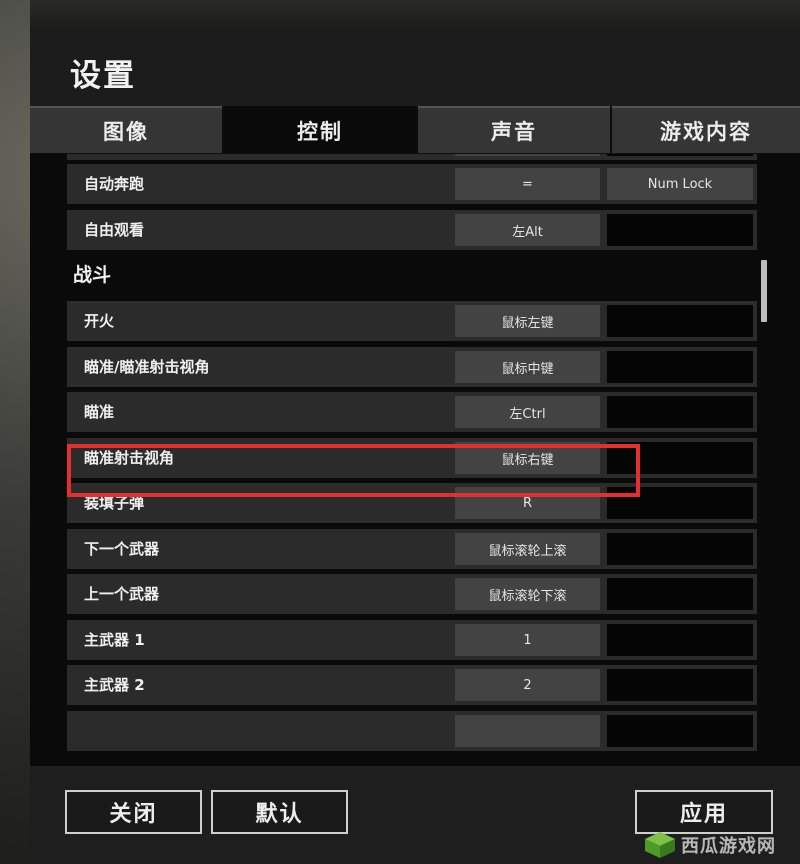 The width and height of the screenshot is (800, 864). I want to click on action-label: 瞄准/瞄准射击视角, so click(147, 367).